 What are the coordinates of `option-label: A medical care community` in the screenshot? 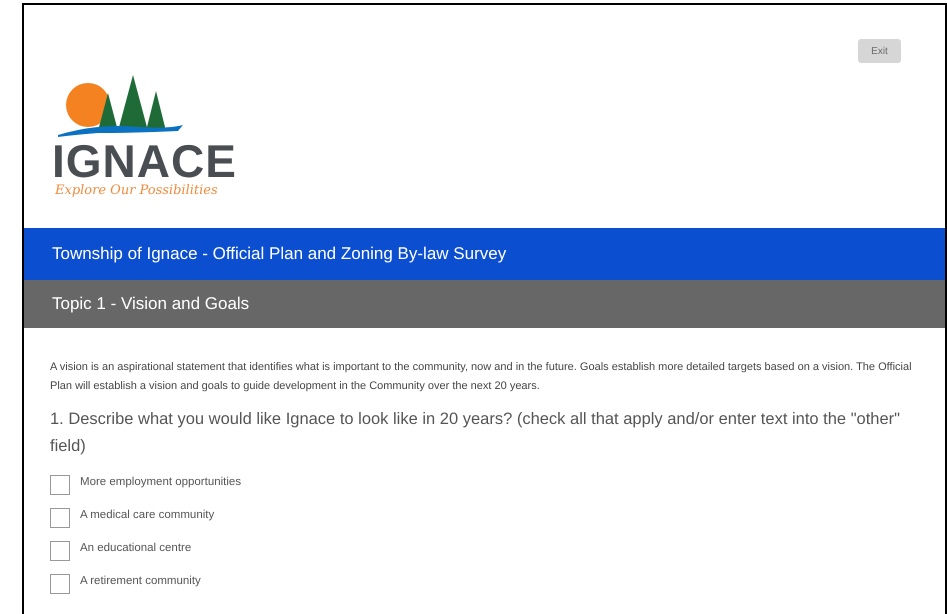 It's located at (147, 514).